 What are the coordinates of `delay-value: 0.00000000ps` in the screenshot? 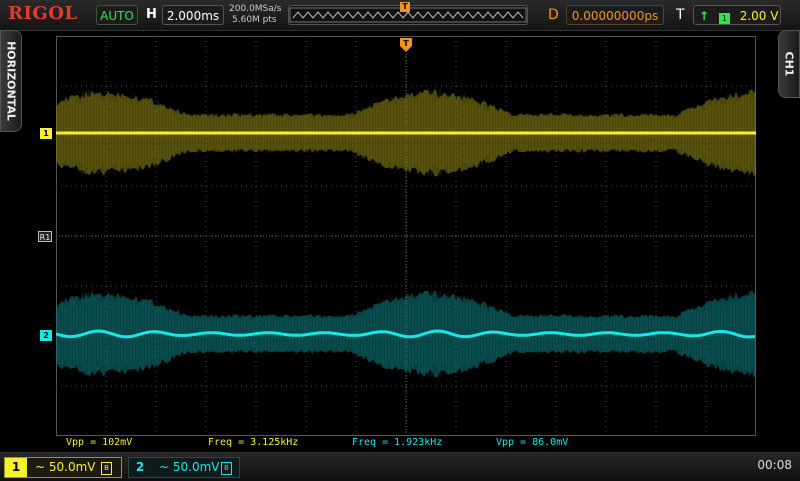 It's located at (615, 15).